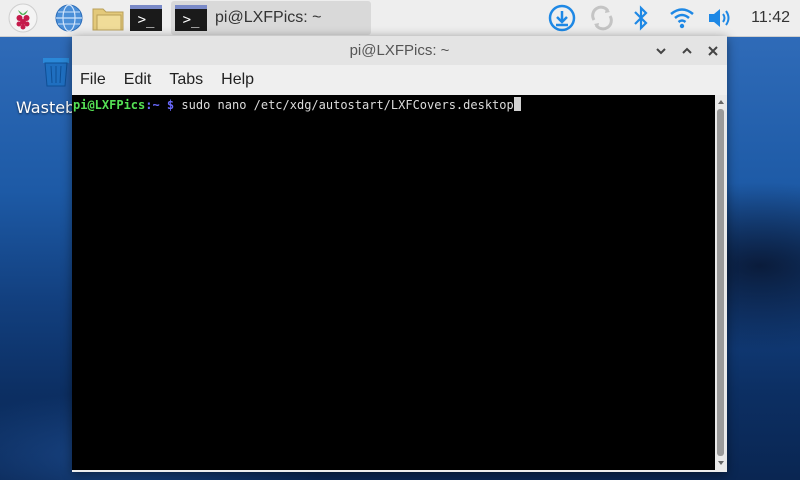  Describe the element at coordinates (109, 105) in the screenshot. I see `prompt-user-host: pi@LXFPics` at that location.